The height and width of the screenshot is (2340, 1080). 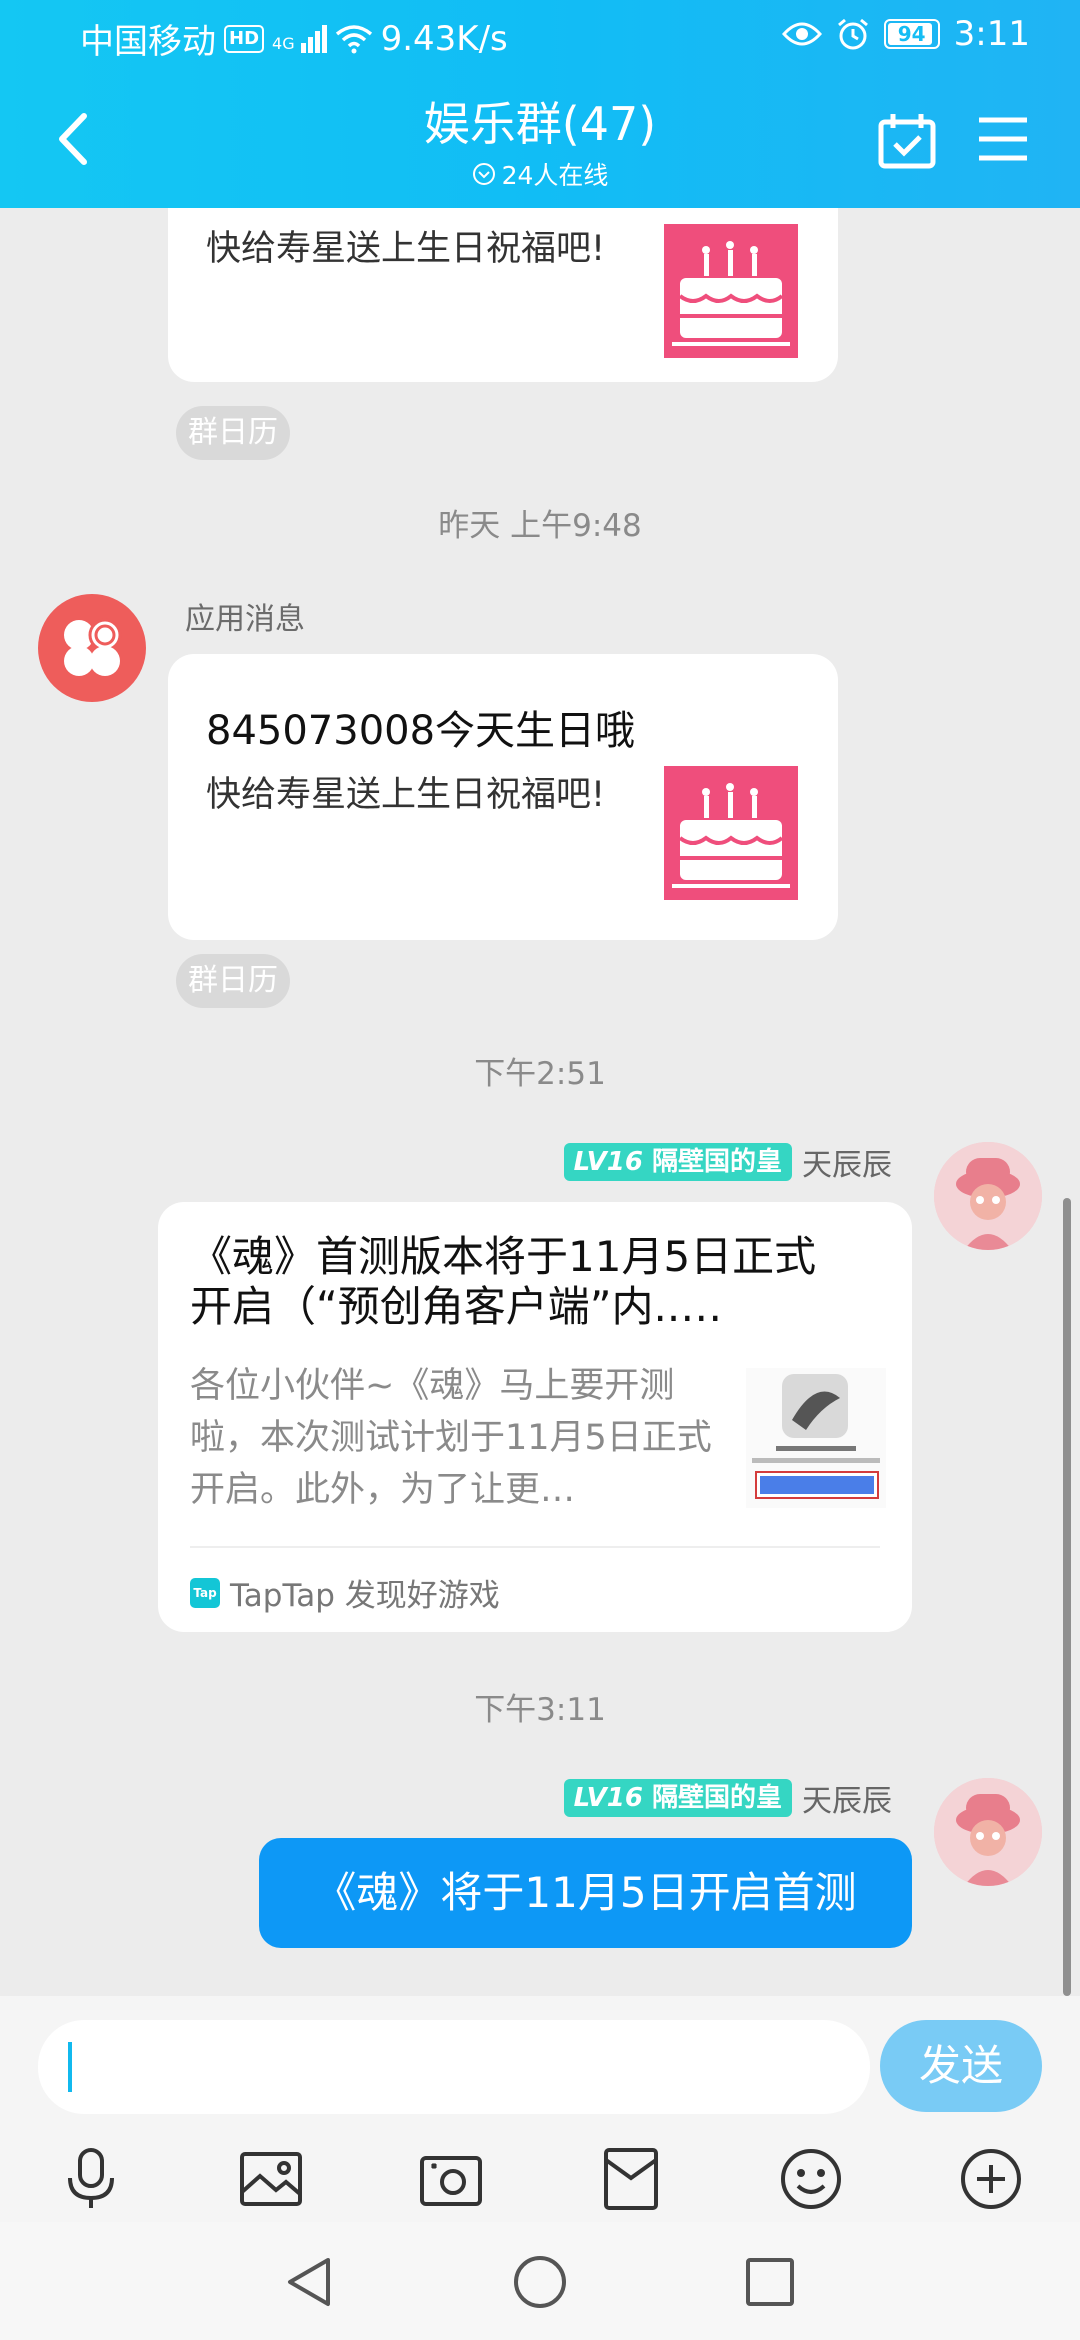 I want to click on image-icon, so click(x=271, y=2179).